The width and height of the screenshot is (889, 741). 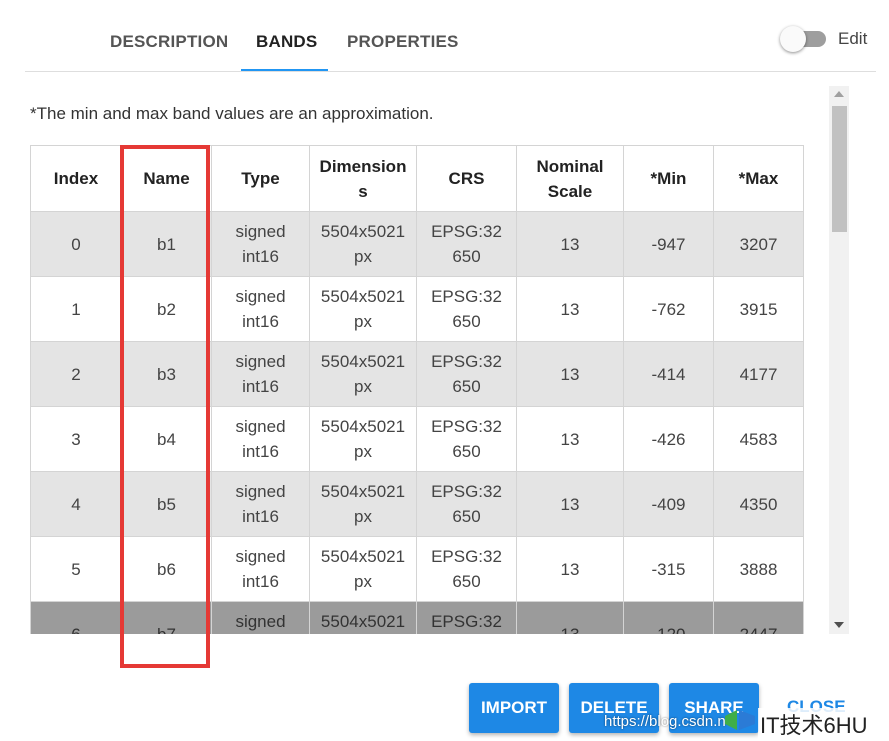 What do you see at coordinates (668, 504) in the screenshot?
I see `cell-min: -409` at bounding box center [668, 504].